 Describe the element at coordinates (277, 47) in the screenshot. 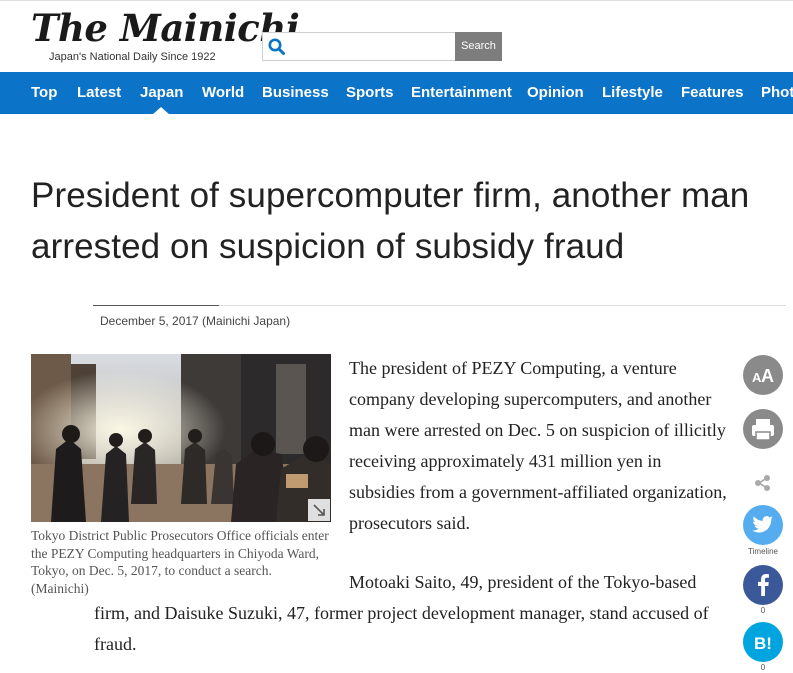

I see `search-icon` at that location.